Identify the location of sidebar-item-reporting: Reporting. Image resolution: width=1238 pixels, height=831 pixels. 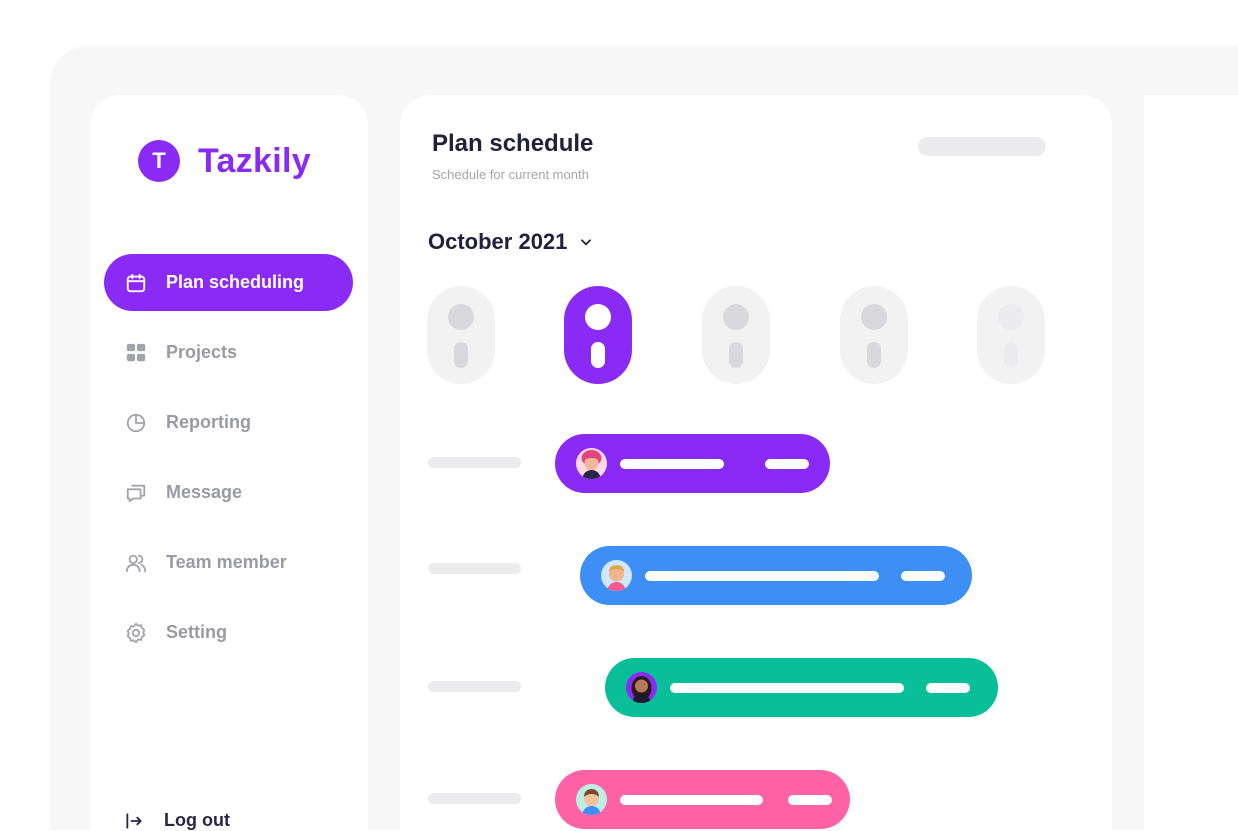
(228, 422).